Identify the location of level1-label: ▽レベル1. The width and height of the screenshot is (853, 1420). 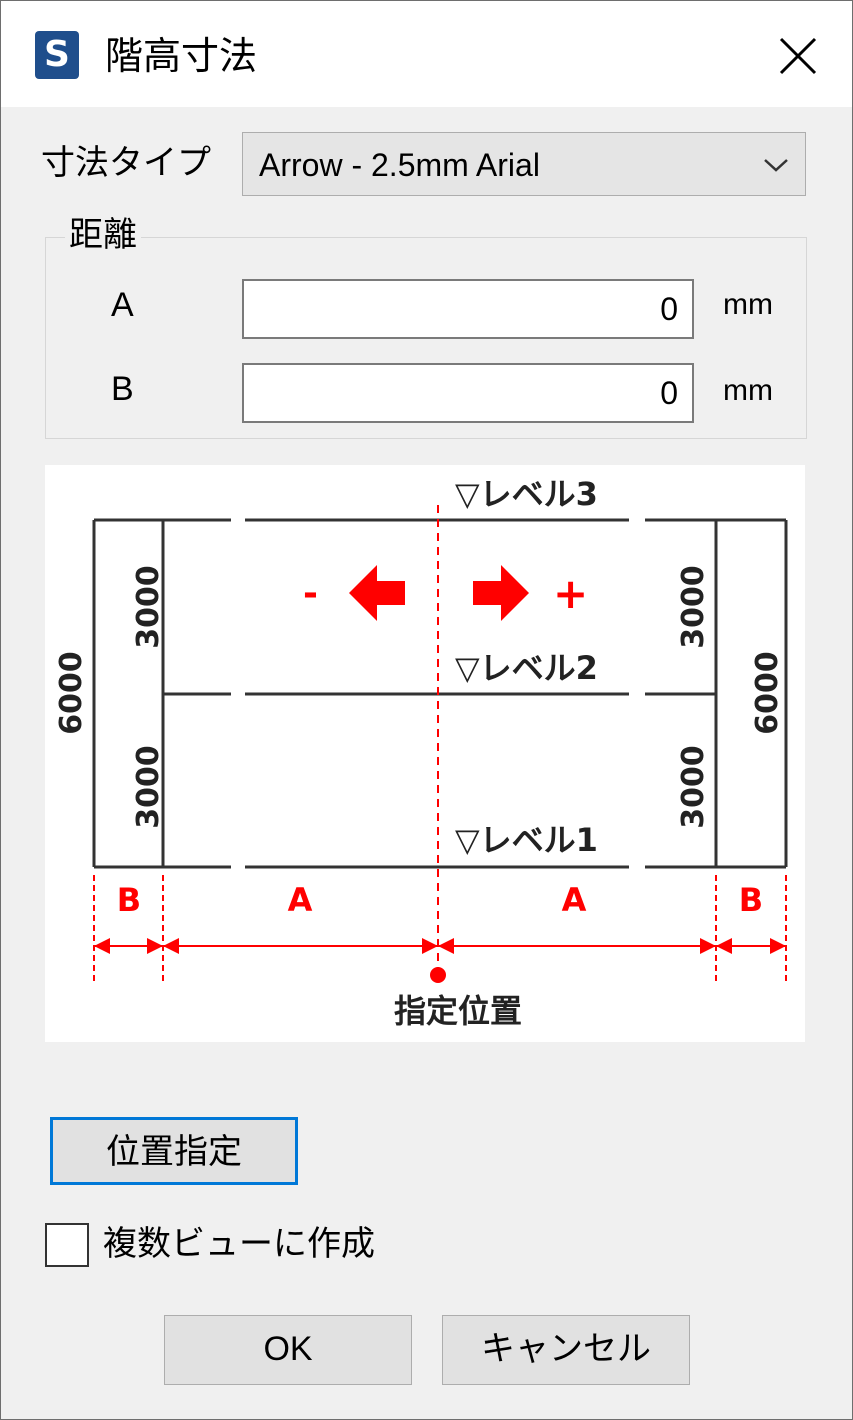
(526, 840).